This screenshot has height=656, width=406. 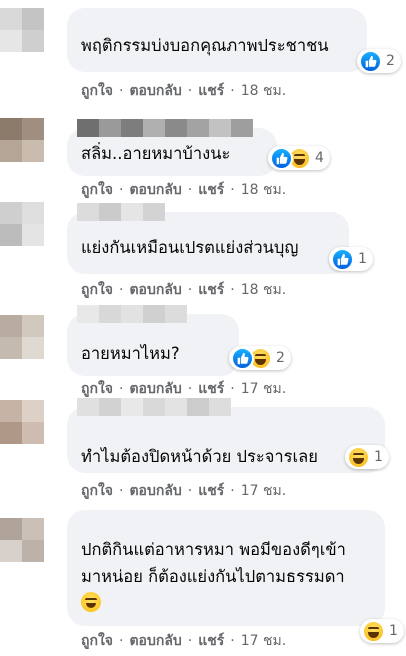 I want to click on comment-text: สลิ่ม..อายหมาบ้างนะ, so click(x=156, y=153).